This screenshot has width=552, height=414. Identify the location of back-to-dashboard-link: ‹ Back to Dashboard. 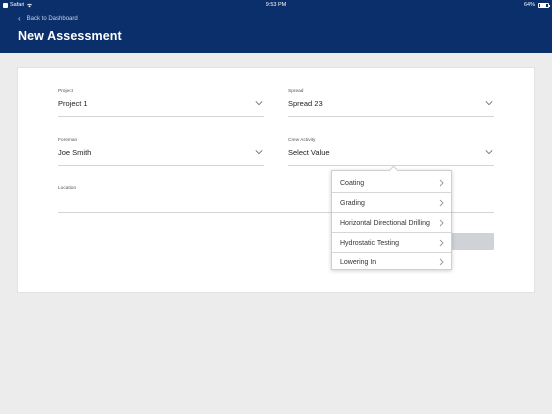
(48, 18).